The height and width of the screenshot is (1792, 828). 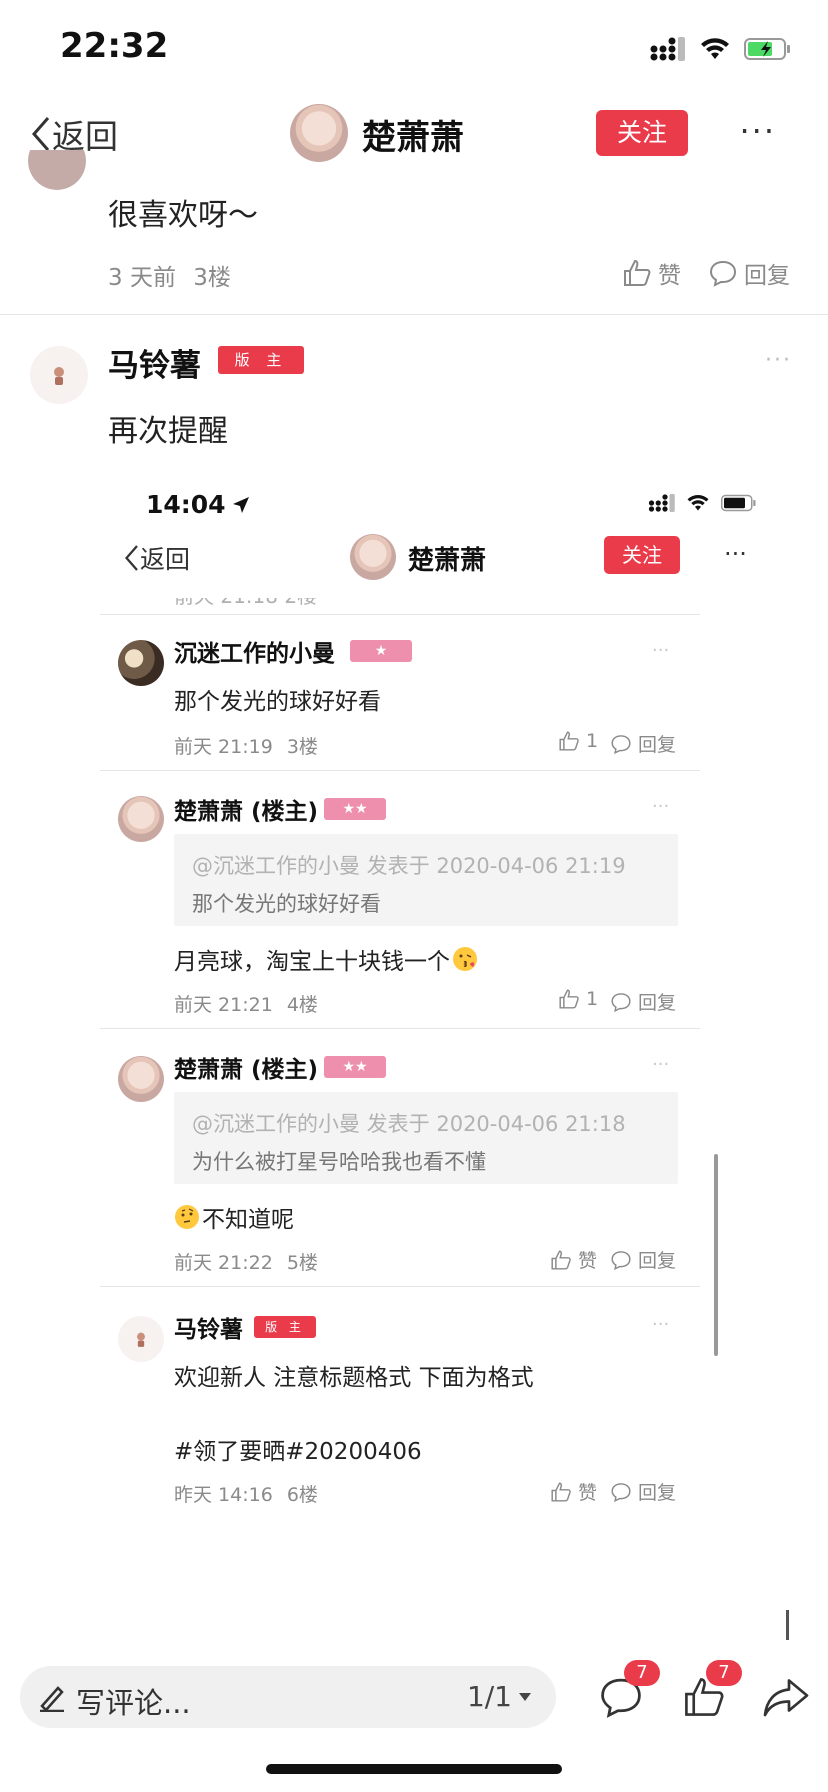 I want to click on share-arrow-icon, so click(x=786, y=1698).